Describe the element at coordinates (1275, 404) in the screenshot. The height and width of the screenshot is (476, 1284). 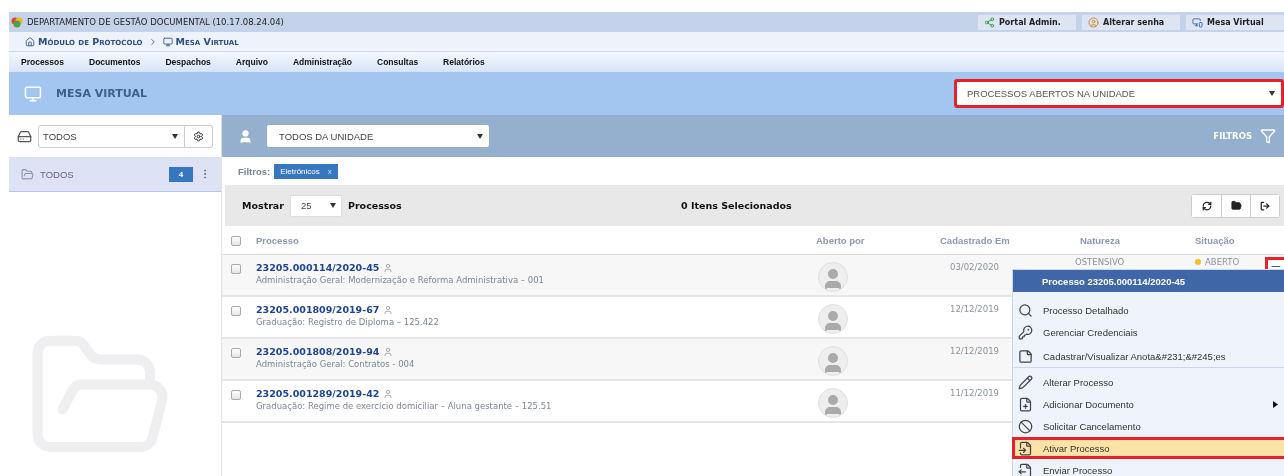
I see `submenu-arrow-icon` at that location.